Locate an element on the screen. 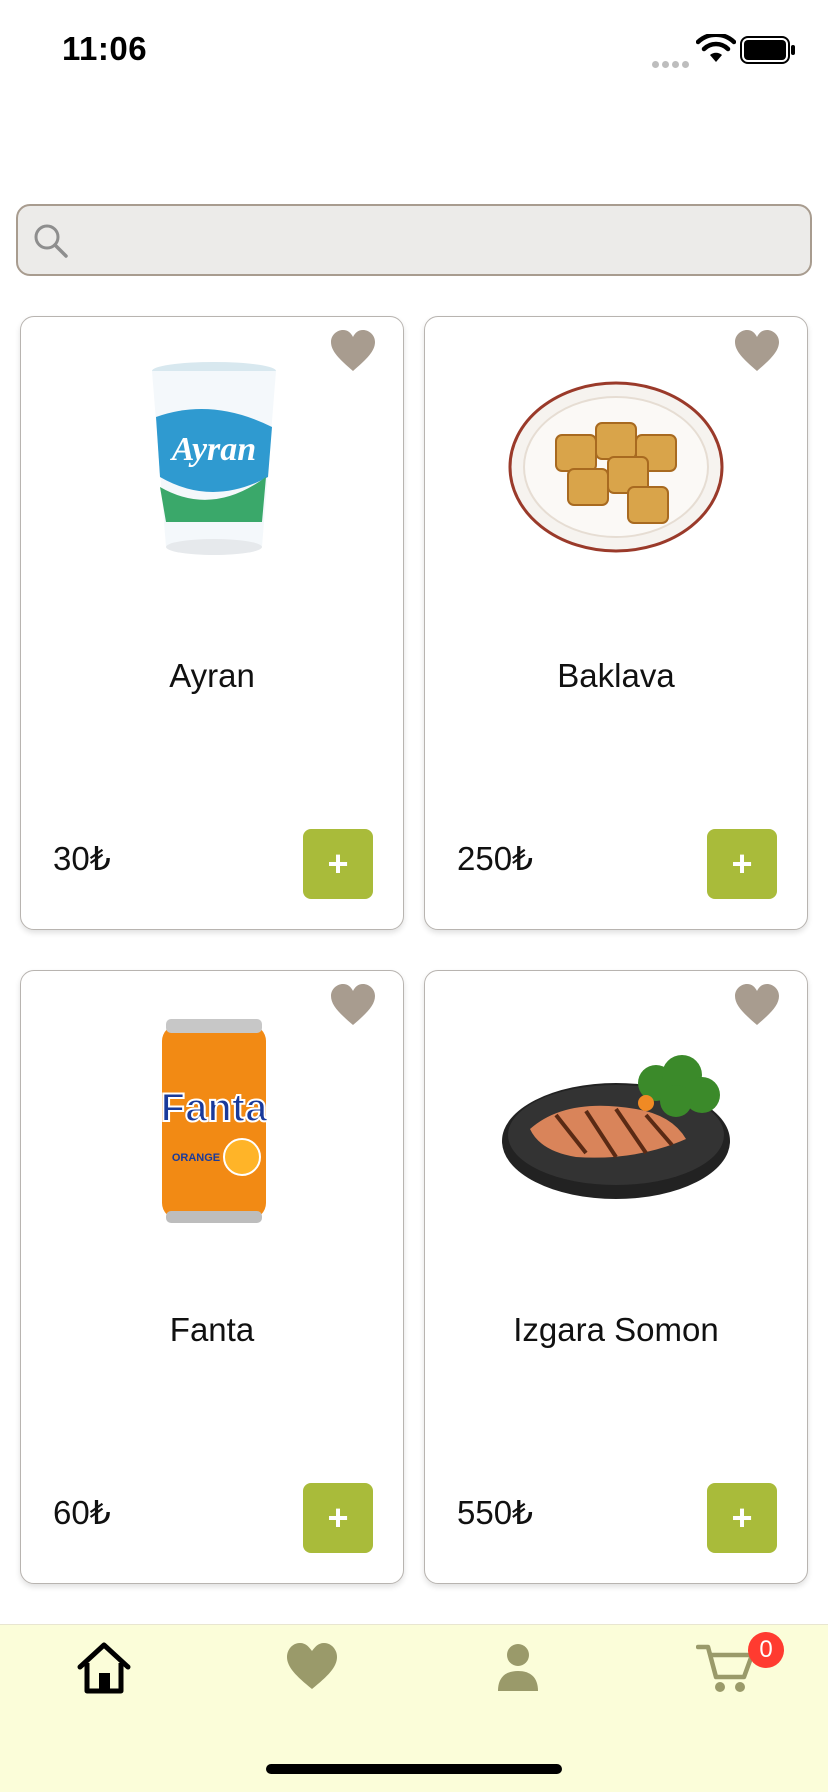 The height and width of the screenshot is (1792, 828). cart-icon is located at coordinates (726, 1667).